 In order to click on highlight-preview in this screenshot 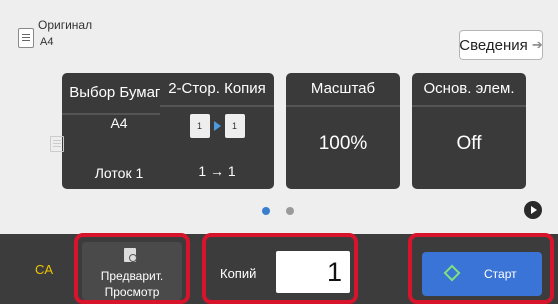, I will do `click(132, 268)`.